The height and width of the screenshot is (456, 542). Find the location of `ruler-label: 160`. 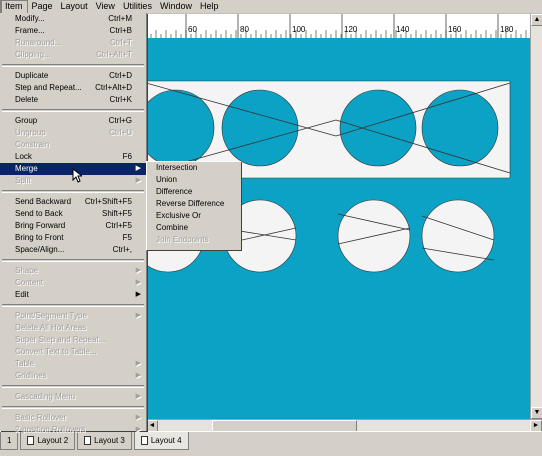

ruler-label: 160 is located at coordinates (455, 29).